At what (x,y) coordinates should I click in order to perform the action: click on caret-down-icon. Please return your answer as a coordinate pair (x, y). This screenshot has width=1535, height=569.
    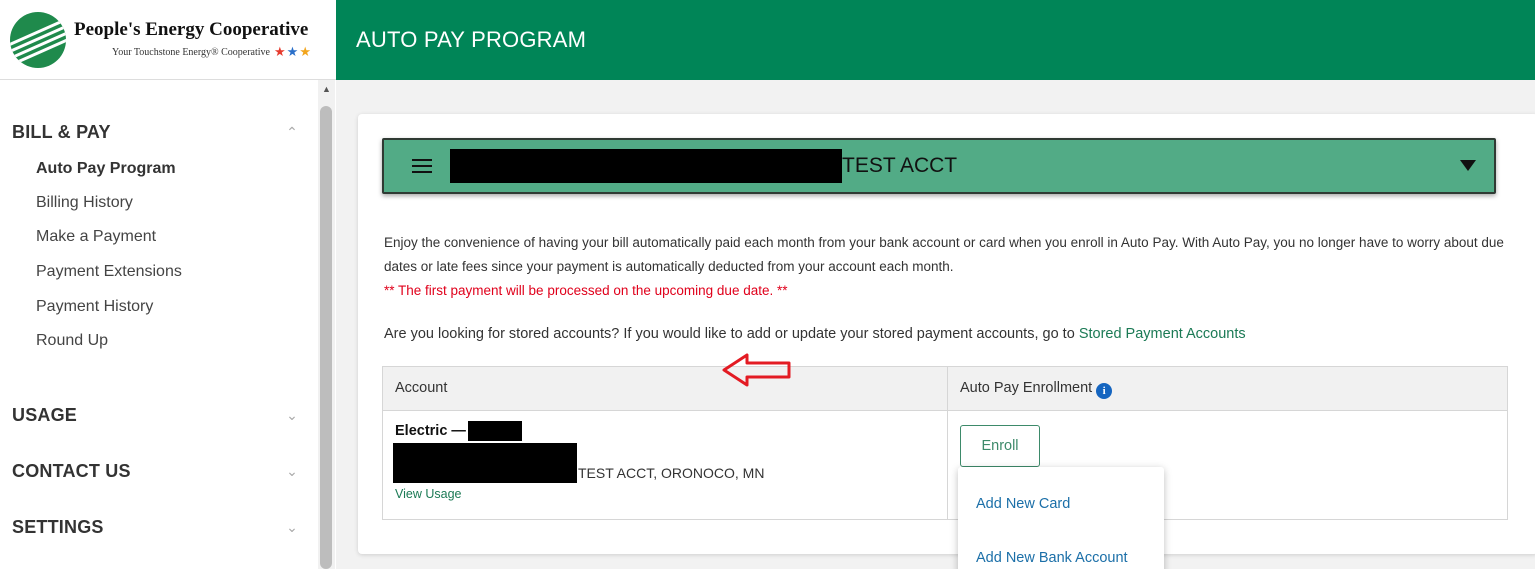
    Looking at the image, I should click on (1468, 165).